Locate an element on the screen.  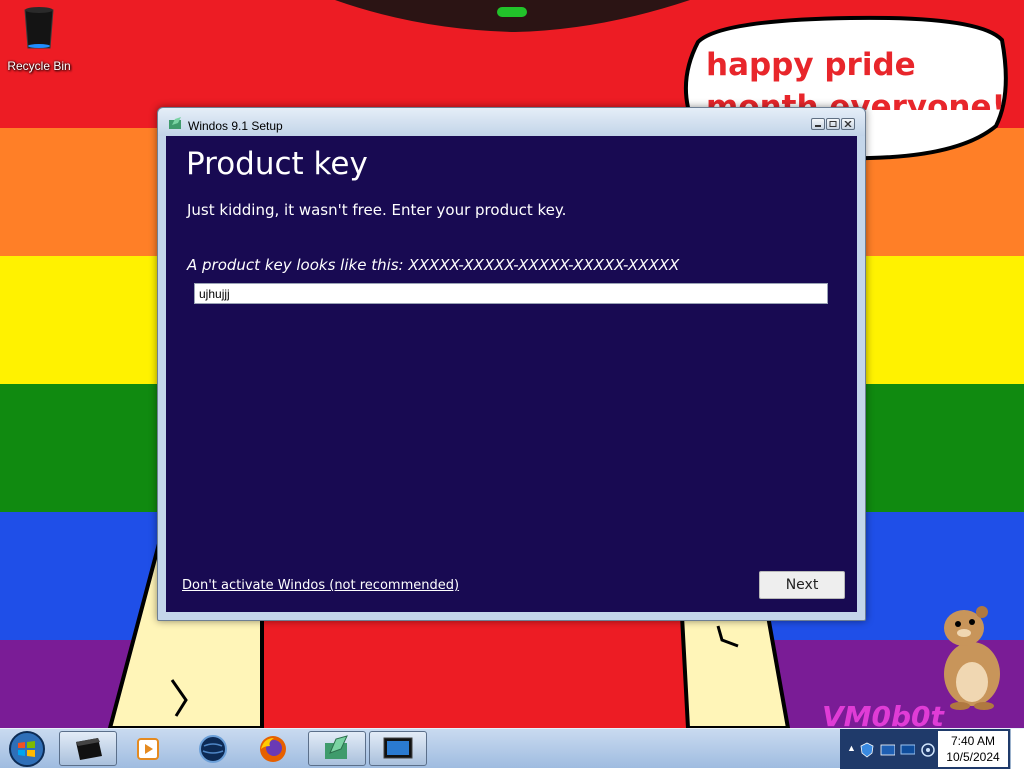
page-title: Product key is located at coordinates (277, 164).